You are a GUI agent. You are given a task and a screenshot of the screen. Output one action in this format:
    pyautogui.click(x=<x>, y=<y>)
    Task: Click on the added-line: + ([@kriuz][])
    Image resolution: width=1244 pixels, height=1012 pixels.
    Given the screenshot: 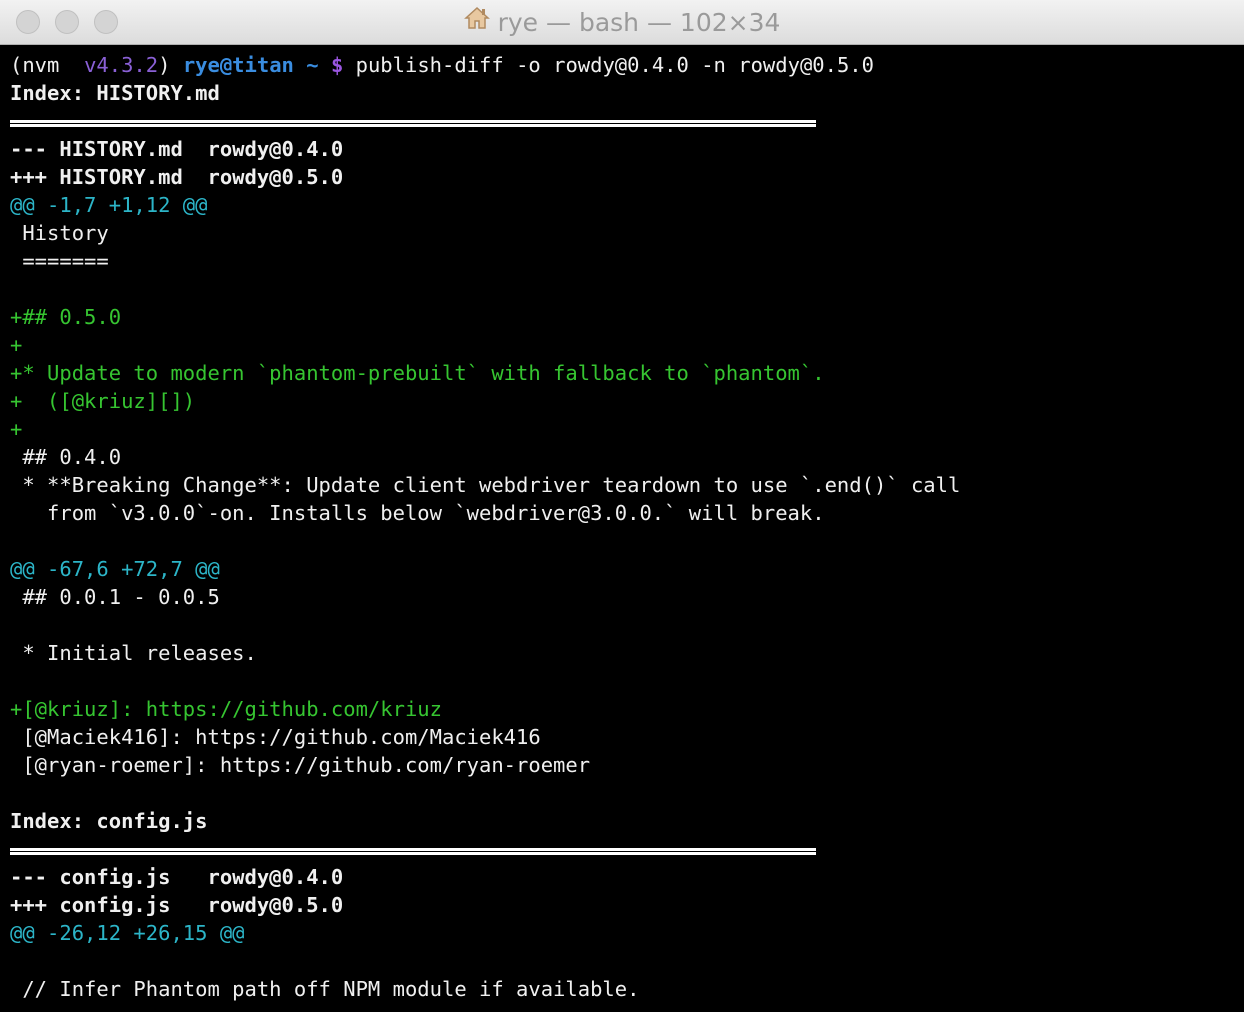 What is the action you would take?
    pyautogui.click(x=103, y=401)
    